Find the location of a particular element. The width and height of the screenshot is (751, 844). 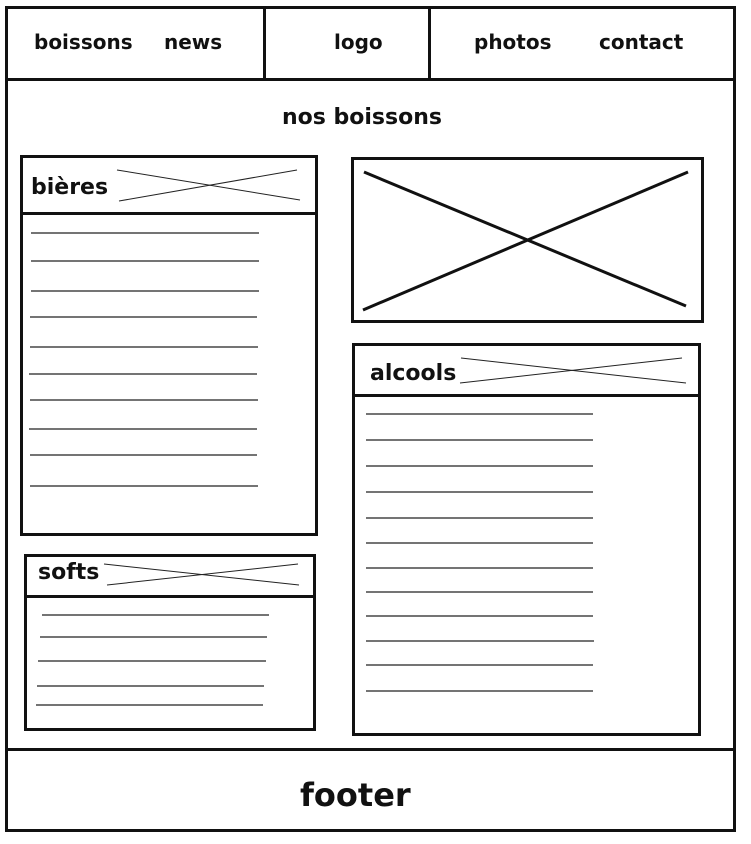

header-separator-right is located at coordinates (429, 43).